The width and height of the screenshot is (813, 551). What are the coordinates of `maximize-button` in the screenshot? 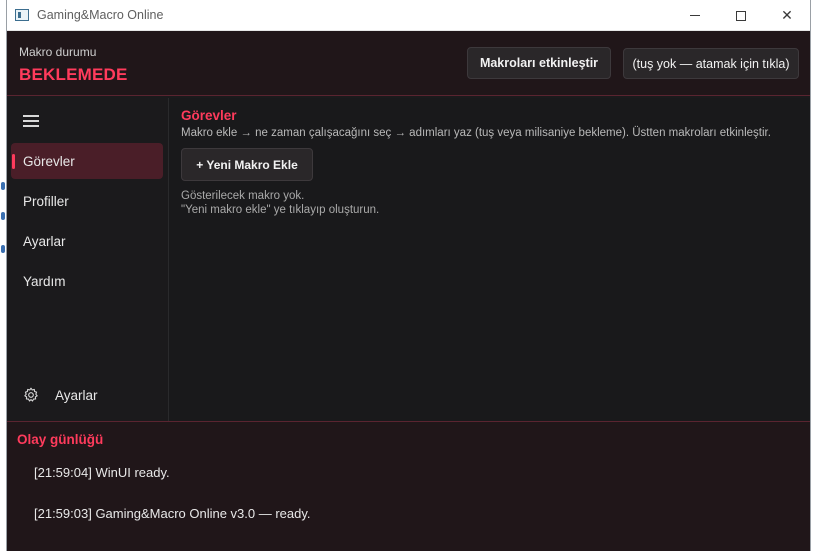 It's located at (741, 15).